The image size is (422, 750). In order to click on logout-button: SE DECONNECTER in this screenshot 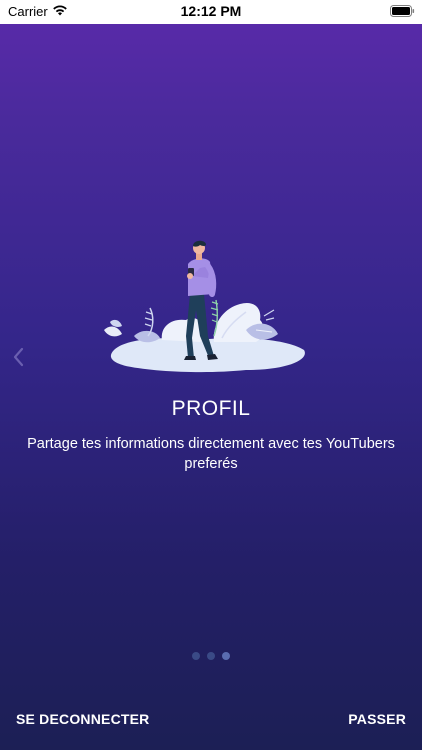, I will do `click(82, 719)`.